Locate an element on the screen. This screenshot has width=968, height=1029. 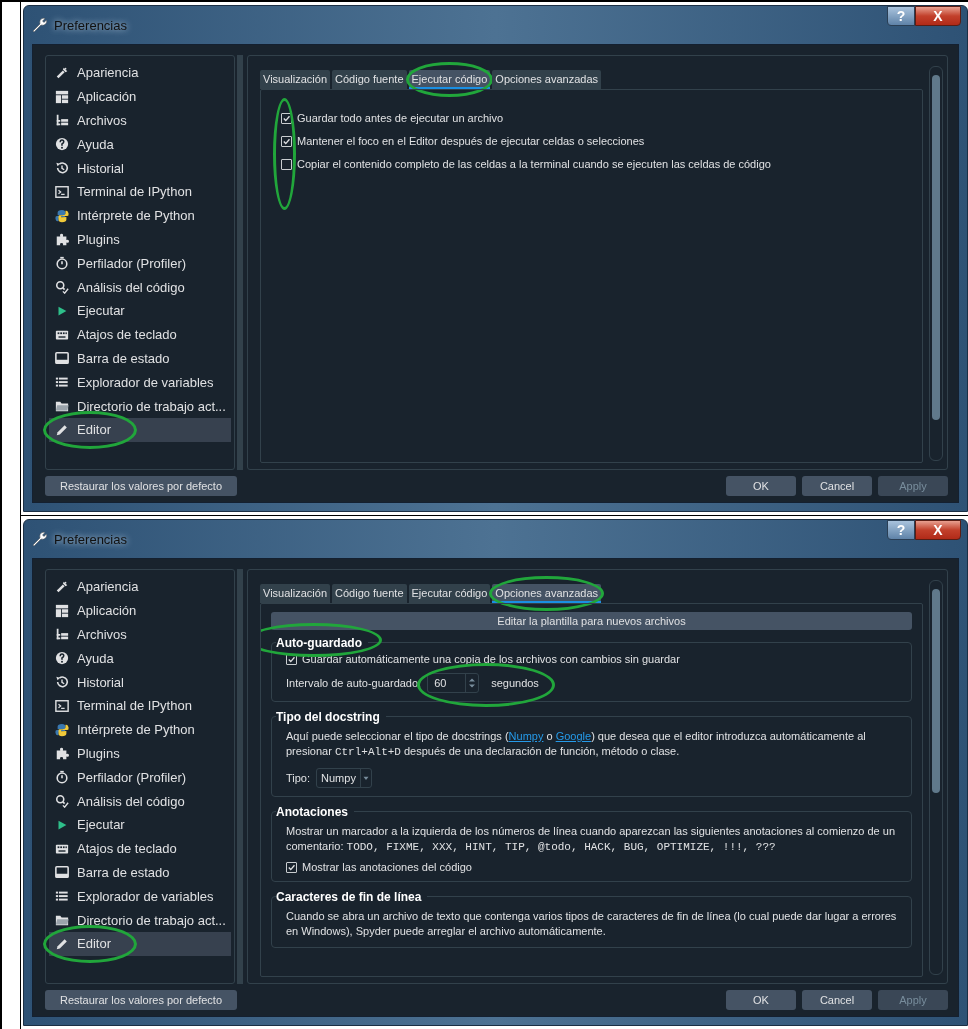
window-title: Preferencias is located at coordinates (90, 539).